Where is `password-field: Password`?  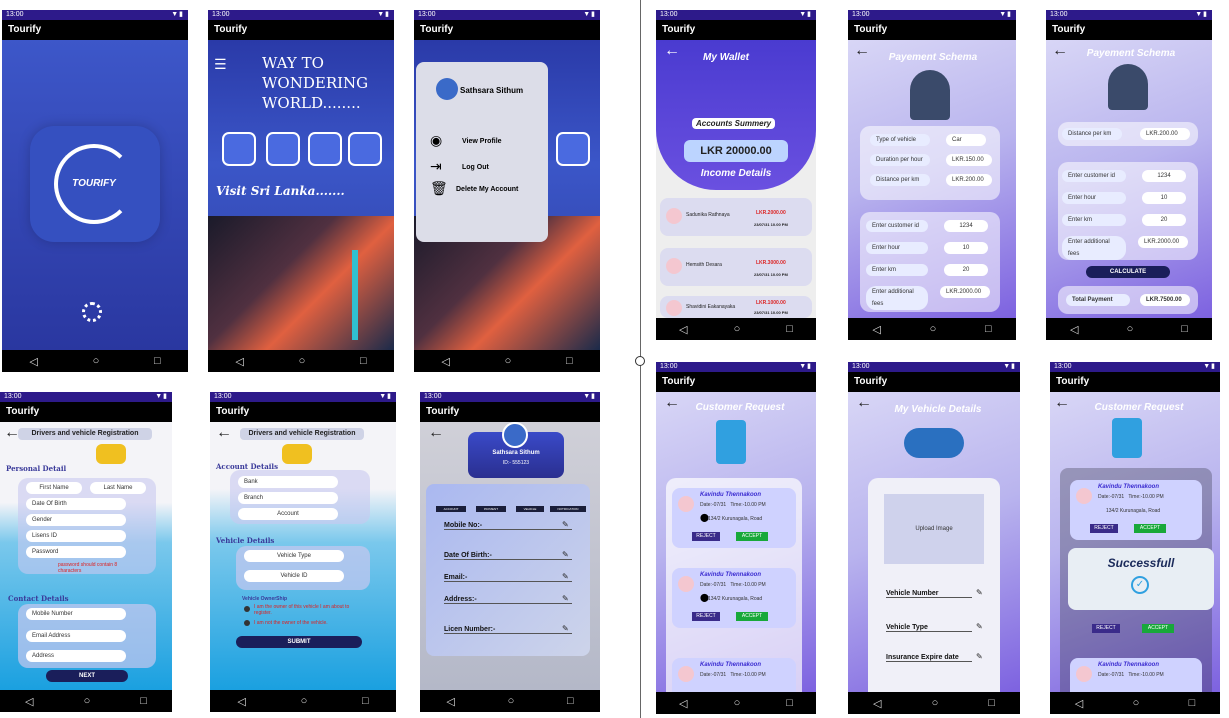
password-field: Password is located at coordinates (76, 552).